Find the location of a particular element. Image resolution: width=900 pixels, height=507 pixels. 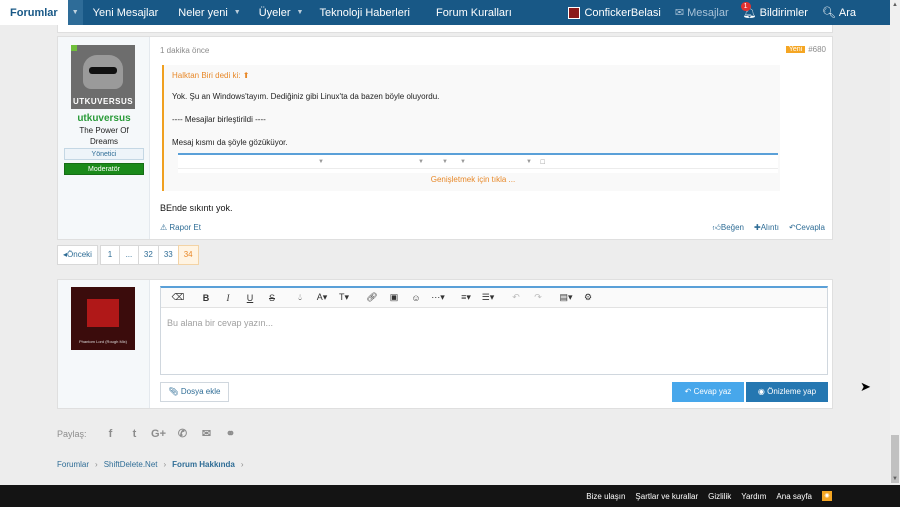

like-button: 👍︎Beğen is located at coordinates (728, 228).